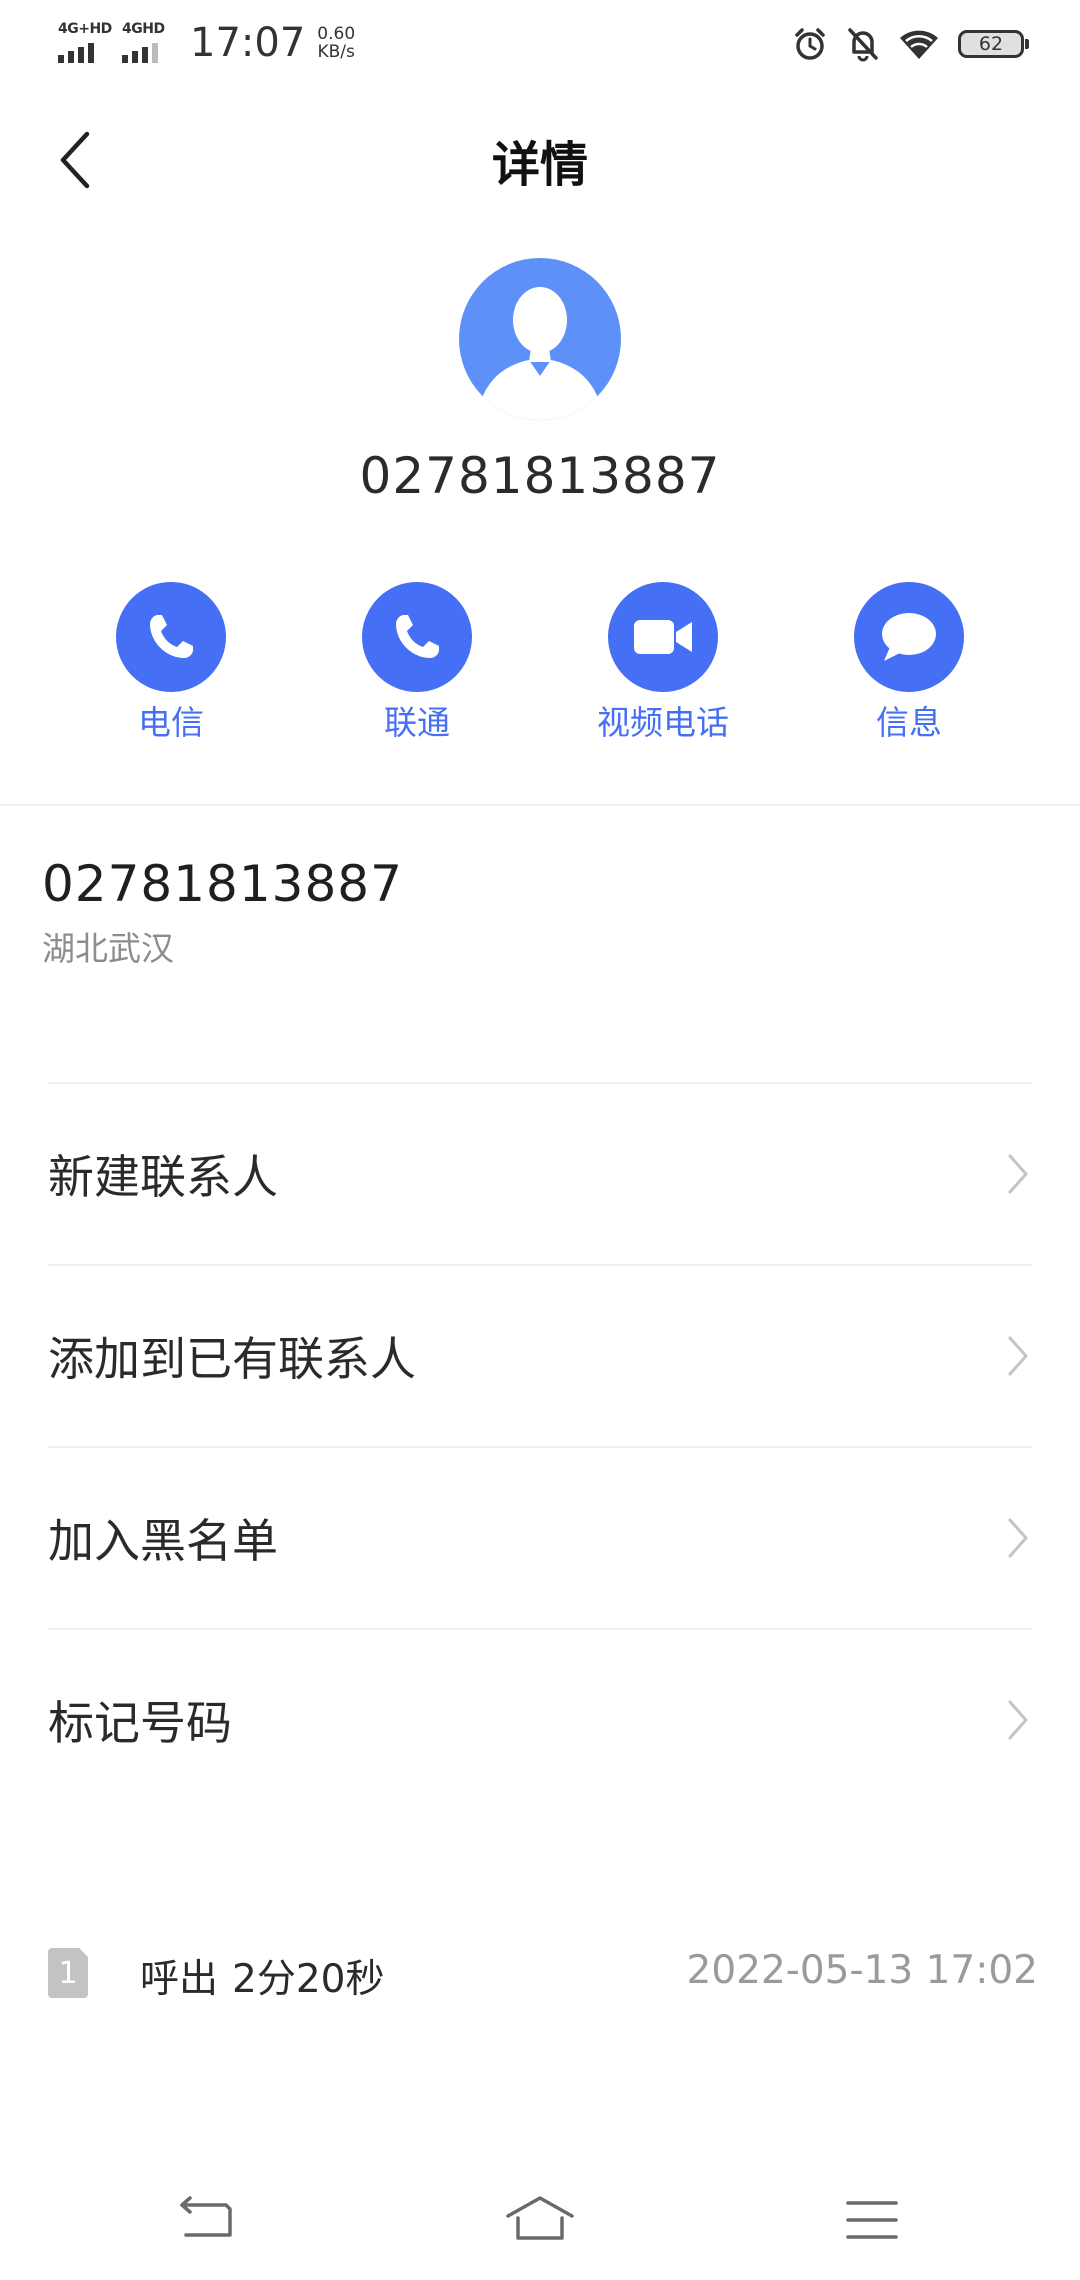 Image resolution: width=1080 pixels, height=2280 pixels. Describe the element at coordinates (85, 43) in the screenshot. I see `sim1-signal-icon: 4G+HD` at that location.